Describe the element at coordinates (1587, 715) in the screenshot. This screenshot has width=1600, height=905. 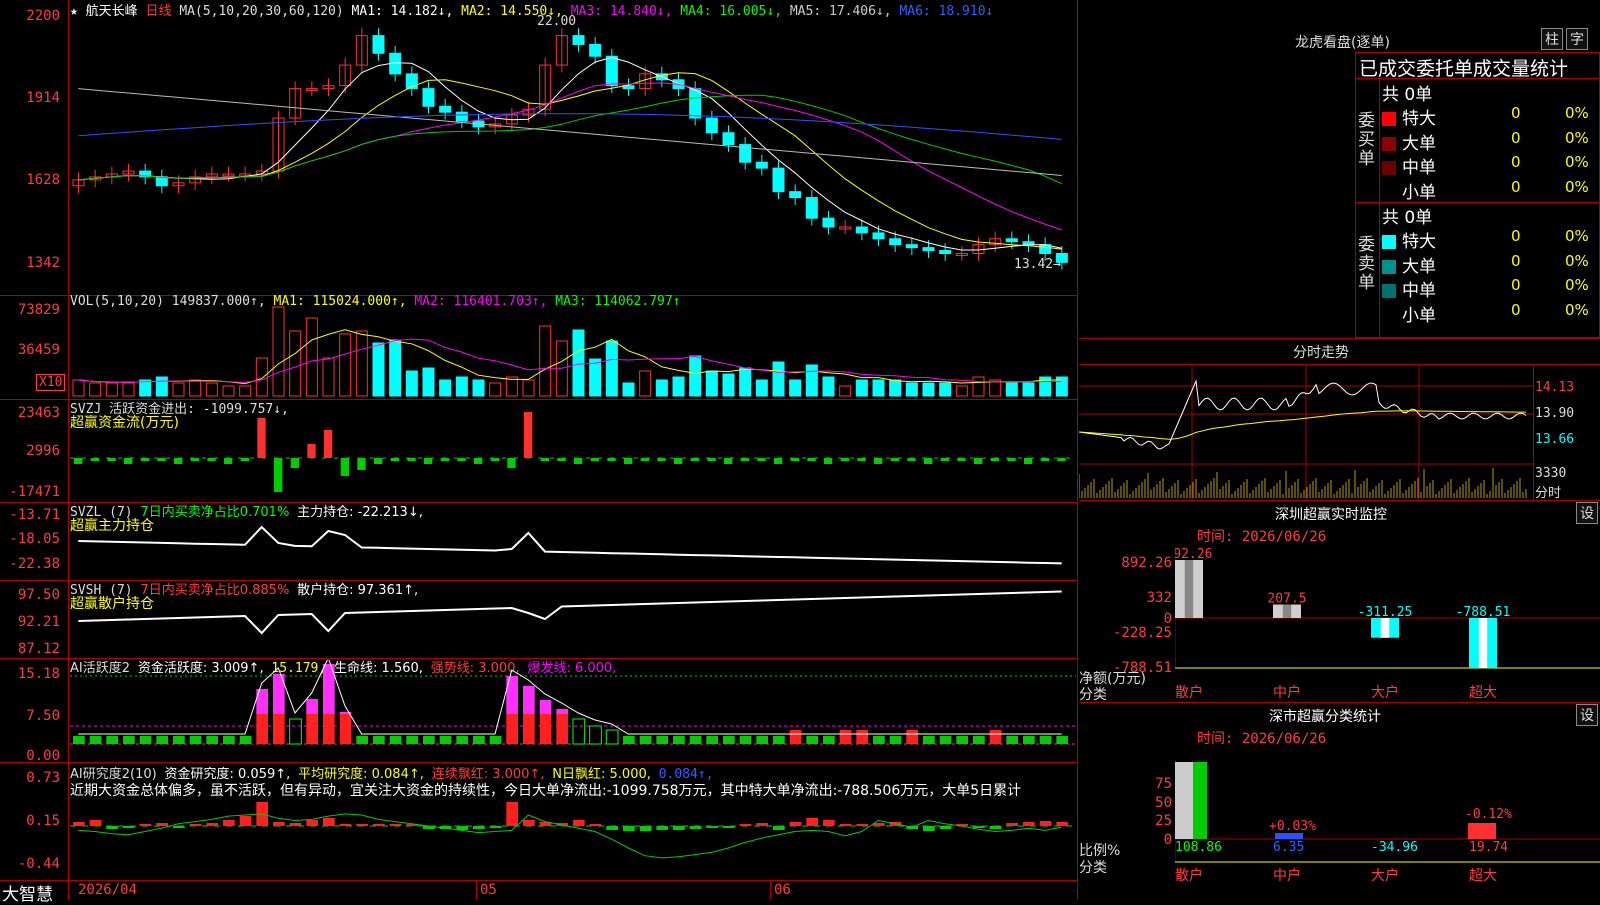
I see `cls-settings-button: 设` at that location.